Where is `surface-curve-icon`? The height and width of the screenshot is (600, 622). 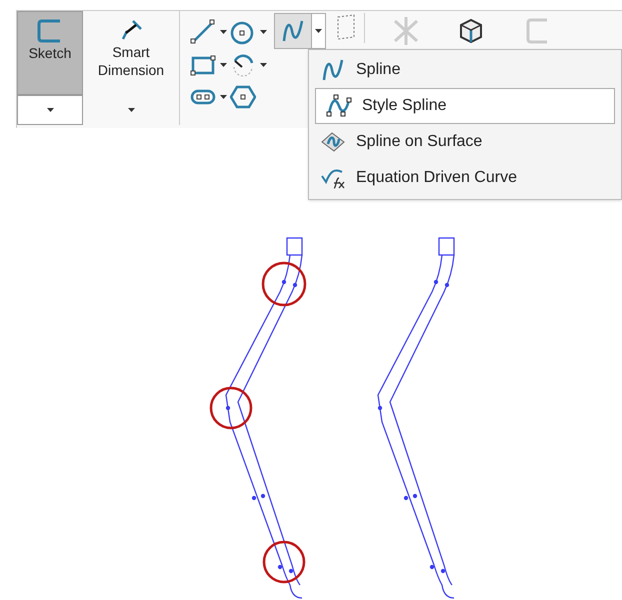 surface-curve-icon is located at coordinates (333, 142).